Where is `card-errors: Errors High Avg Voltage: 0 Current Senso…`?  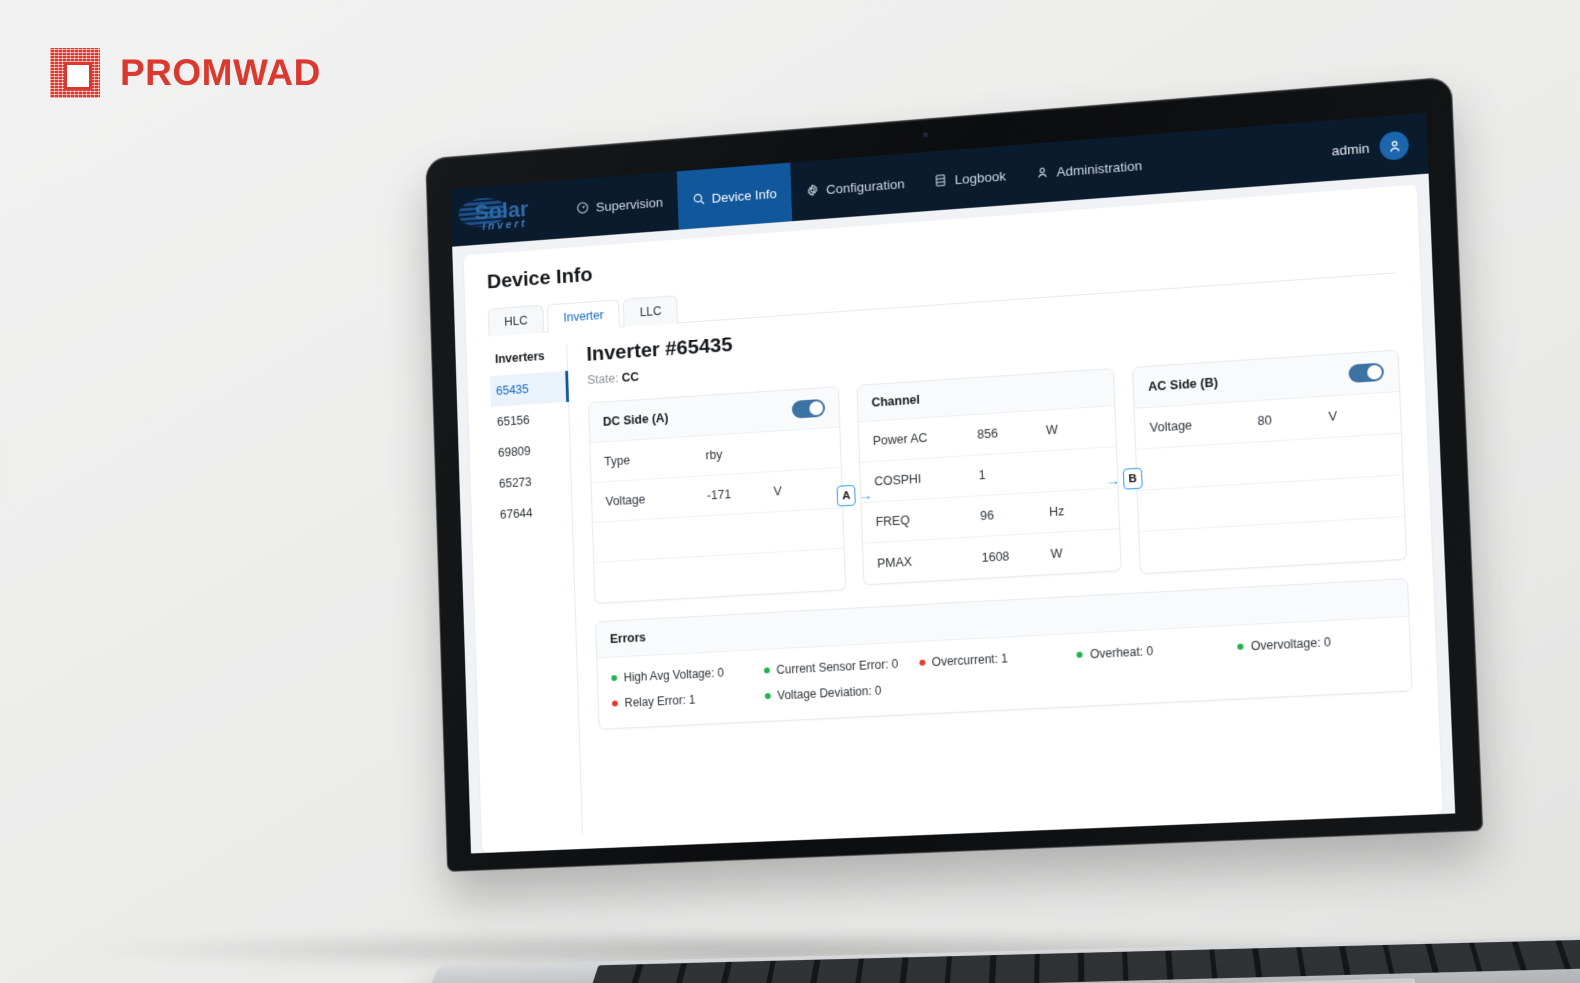
card-errors: Errors High Avg Voltage: 0 Current Senso… is located at coordinates (1004, 654).